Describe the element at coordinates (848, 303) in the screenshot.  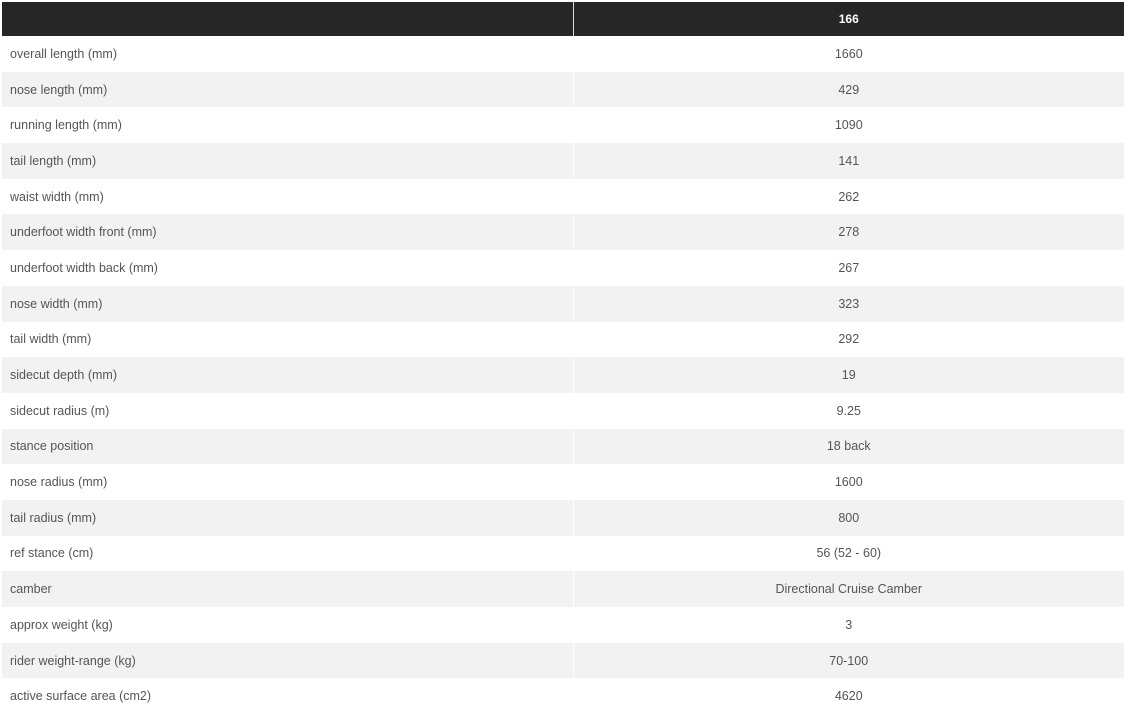
I see `row-value: 323` at that location.